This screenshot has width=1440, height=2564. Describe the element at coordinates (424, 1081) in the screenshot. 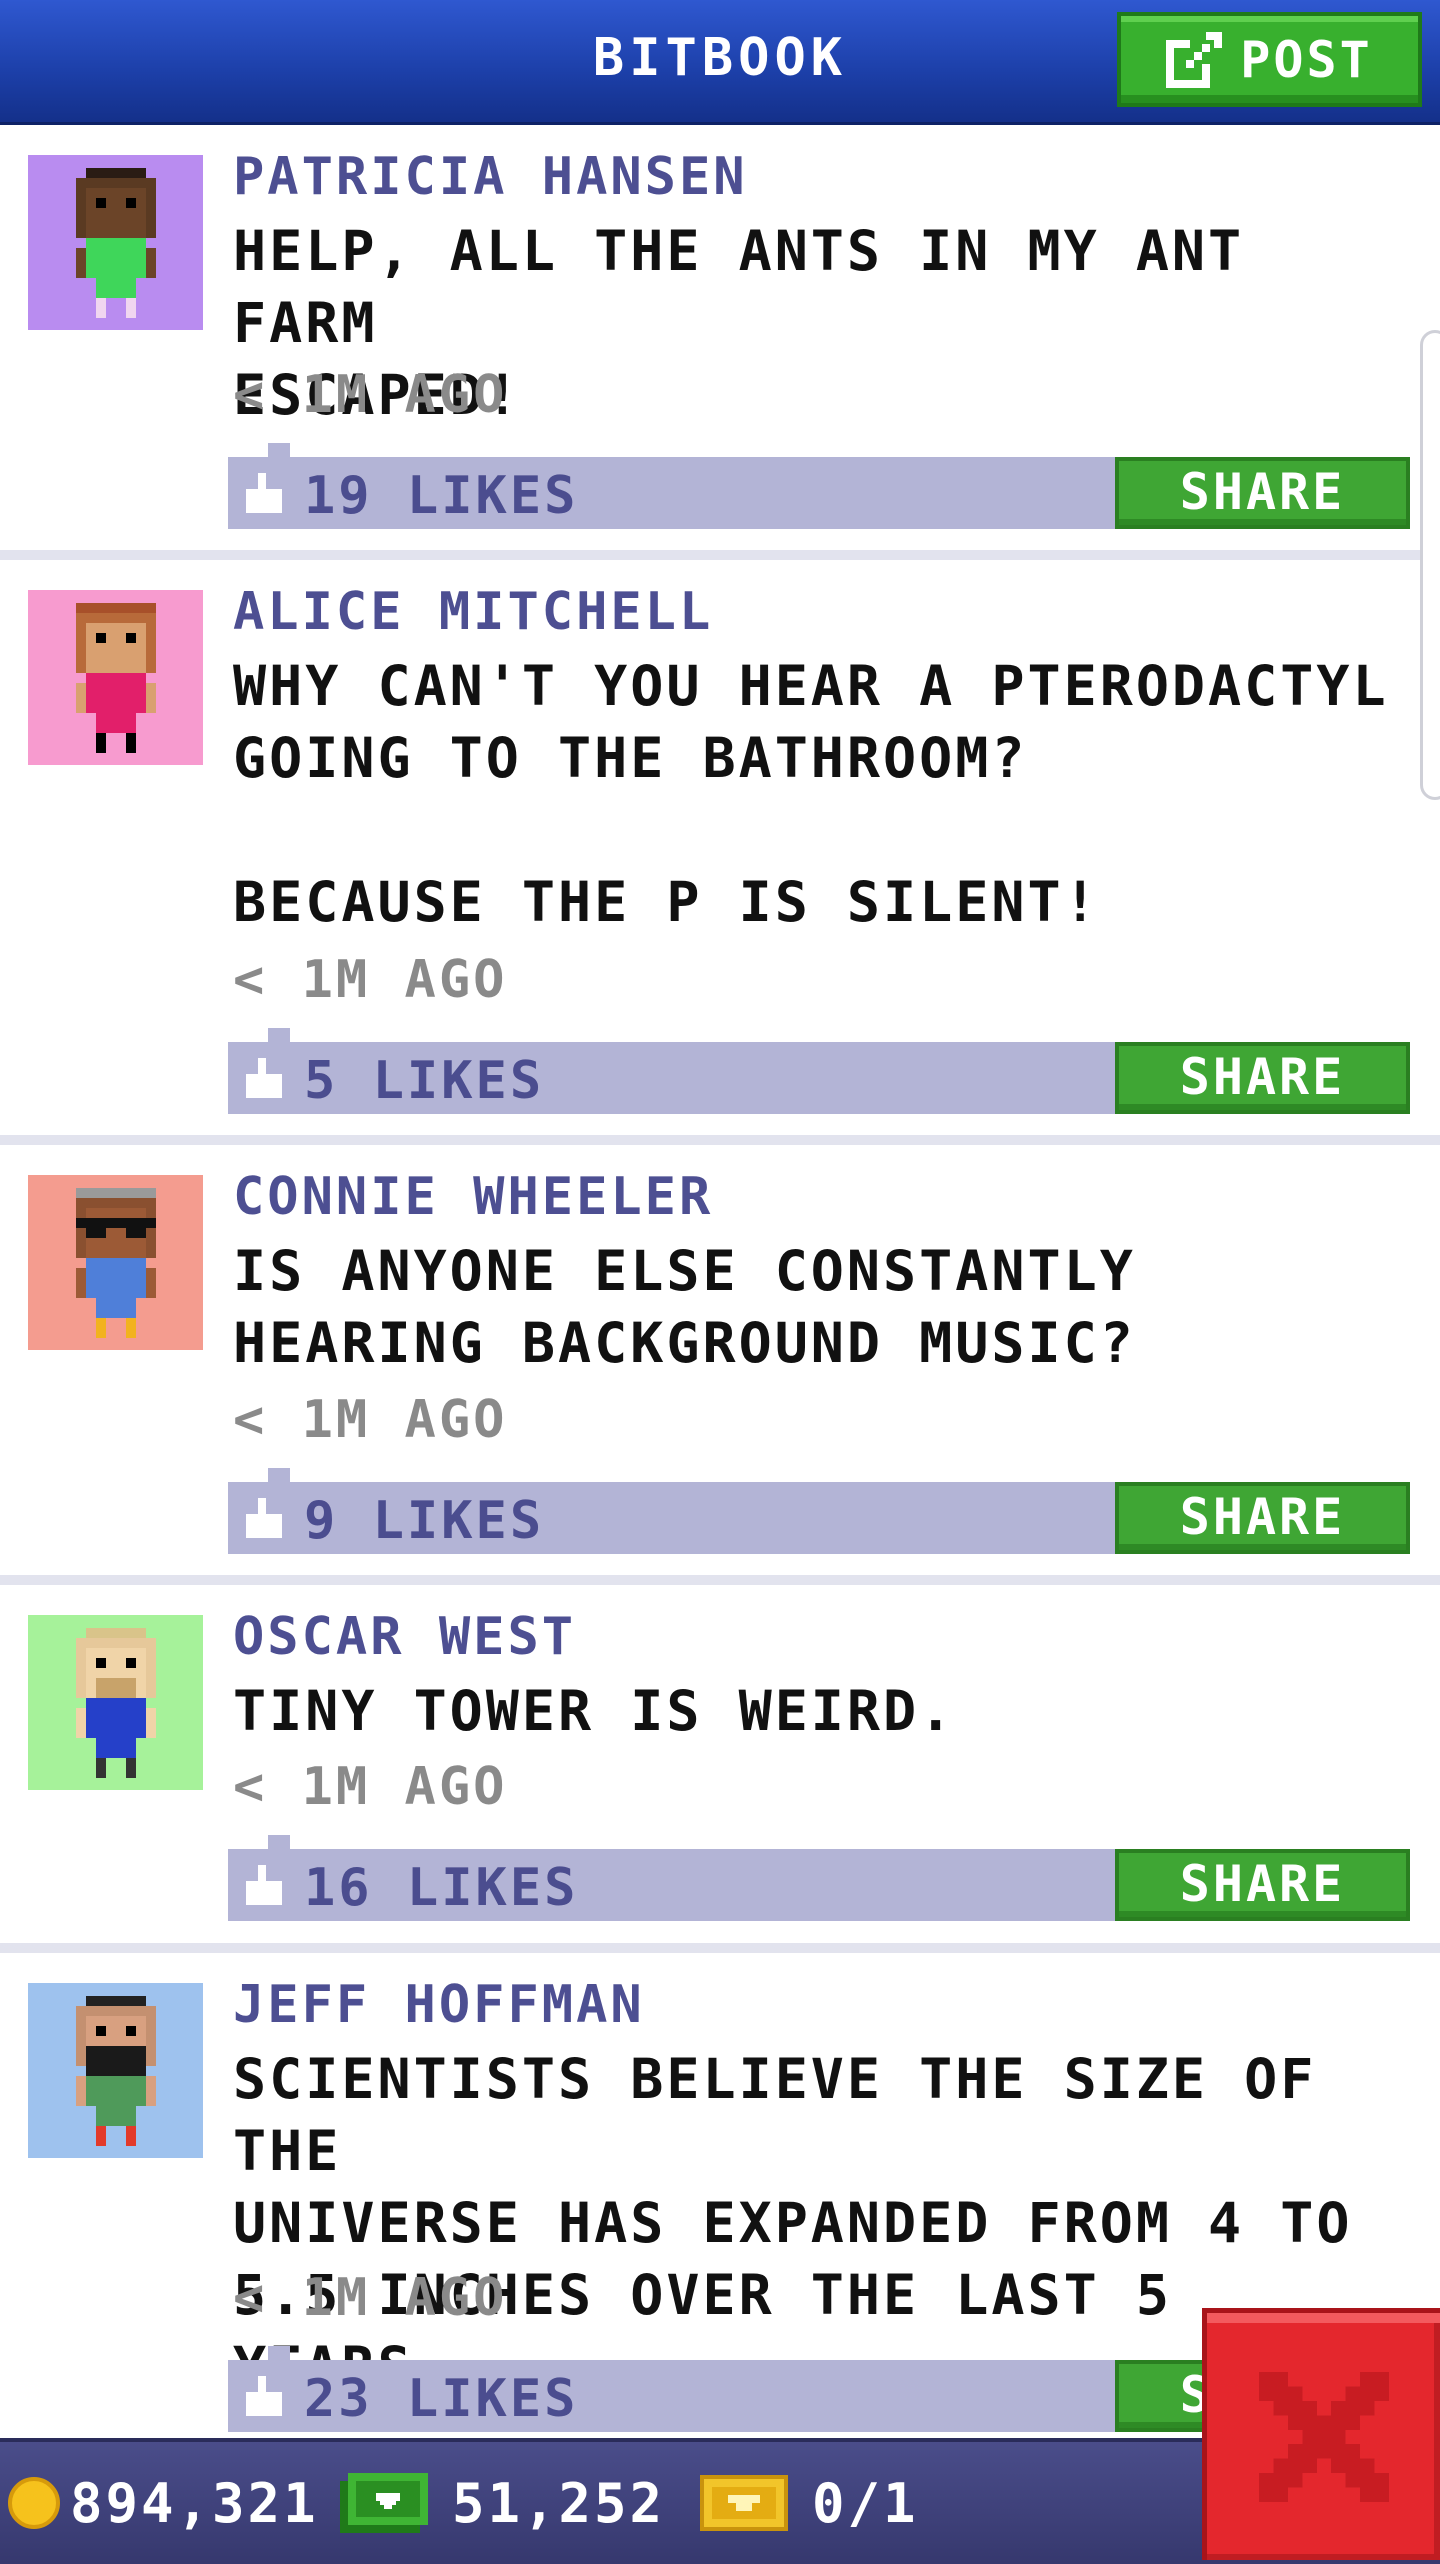

I see `like-count: 5 LIKES` at that location.